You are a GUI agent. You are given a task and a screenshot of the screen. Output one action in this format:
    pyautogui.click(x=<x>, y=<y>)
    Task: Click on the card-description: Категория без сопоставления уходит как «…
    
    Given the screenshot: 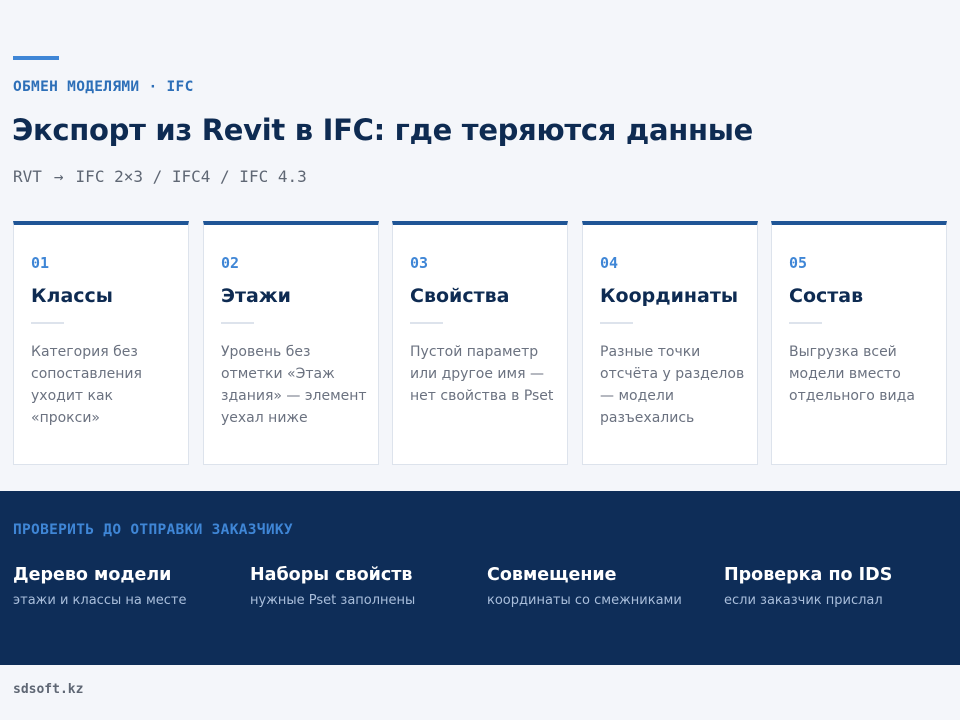 What is the action you would take?
    pyautogui.click(x=86, y=385)
    